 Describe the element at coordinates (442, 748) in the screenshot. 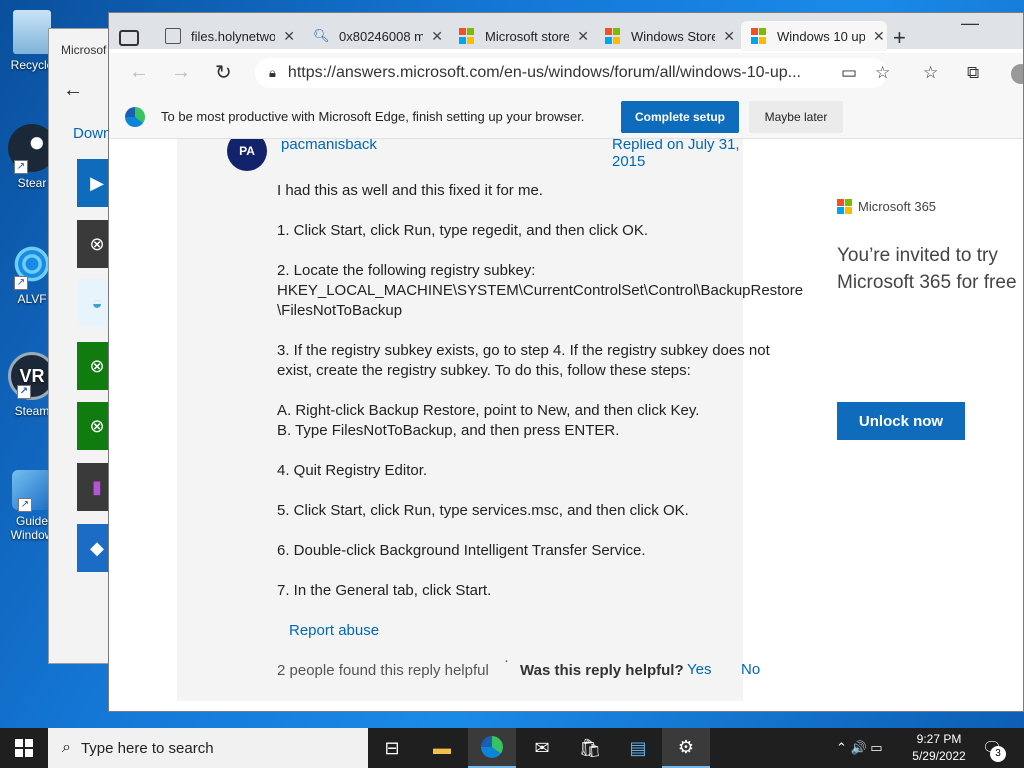

I see `file-explorer-icon: ▬` at that location.